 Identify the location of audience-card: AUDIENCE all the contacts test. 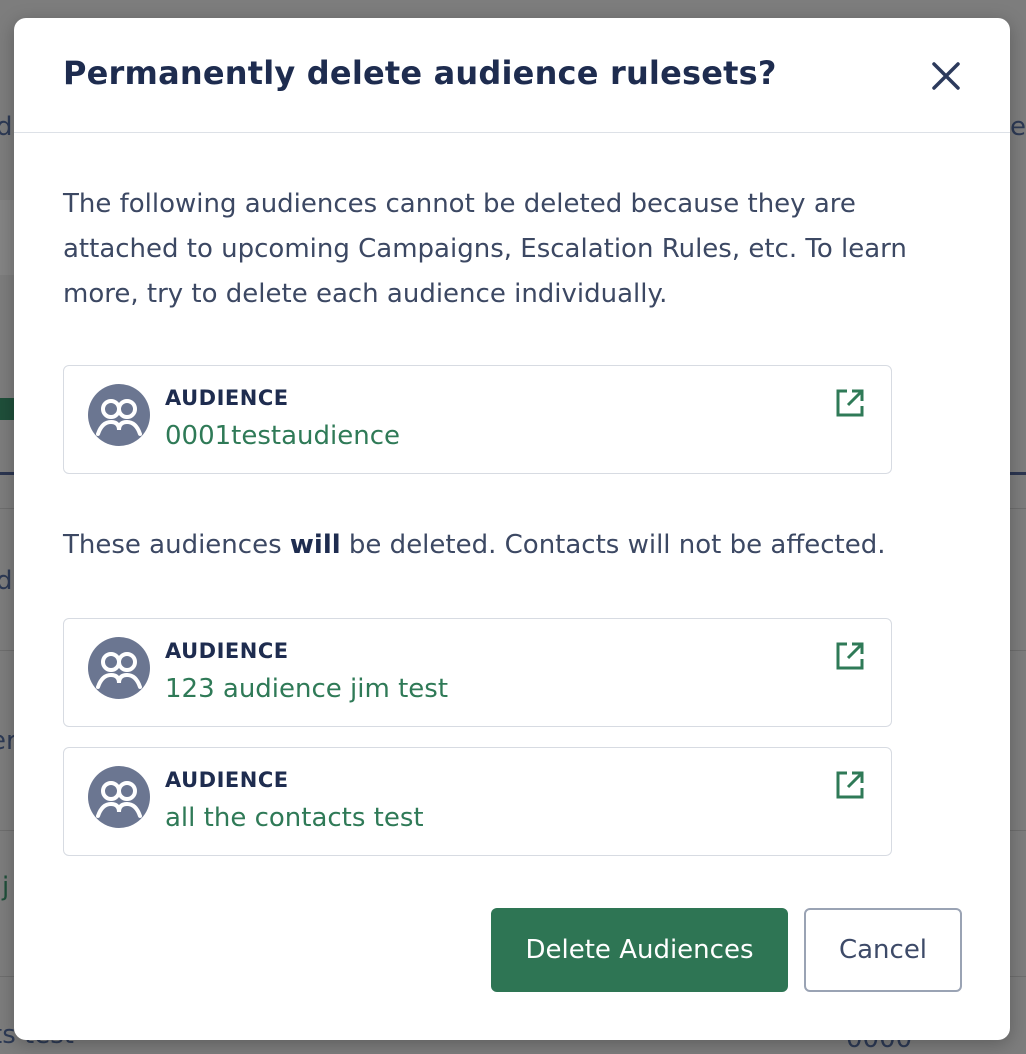
(477, 801).